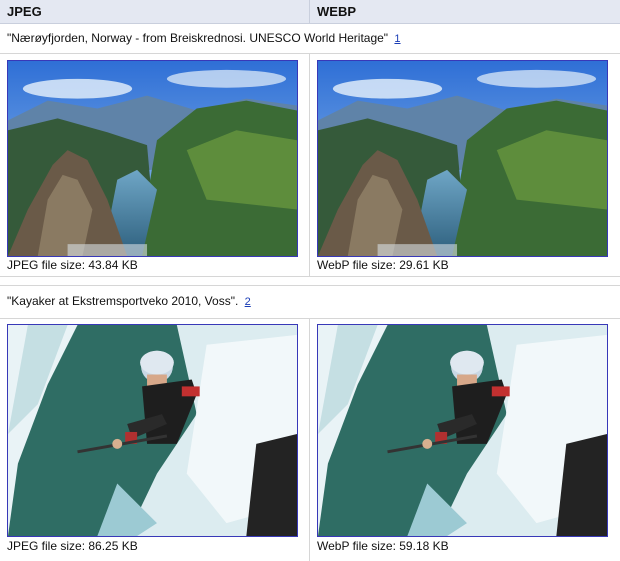 This screenshot has width=620, height=561. I want to click on column-header-webp: WEBP, so click(465, 12).